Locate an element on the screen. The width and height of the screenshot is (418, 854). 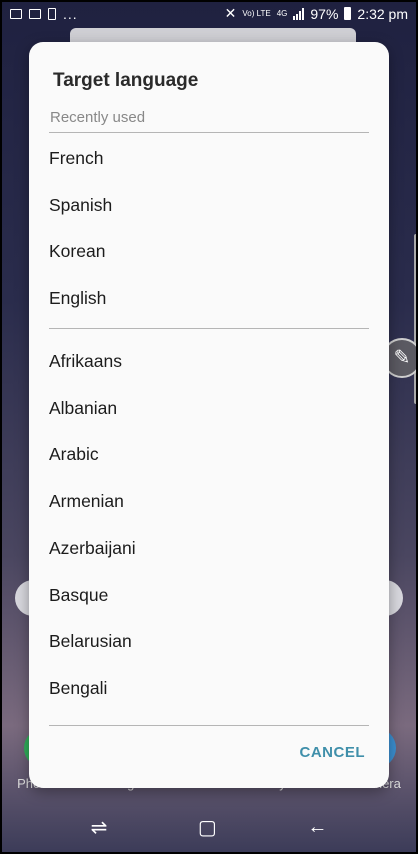
mute-icon: ✕ is located at coordinates (230, 13).